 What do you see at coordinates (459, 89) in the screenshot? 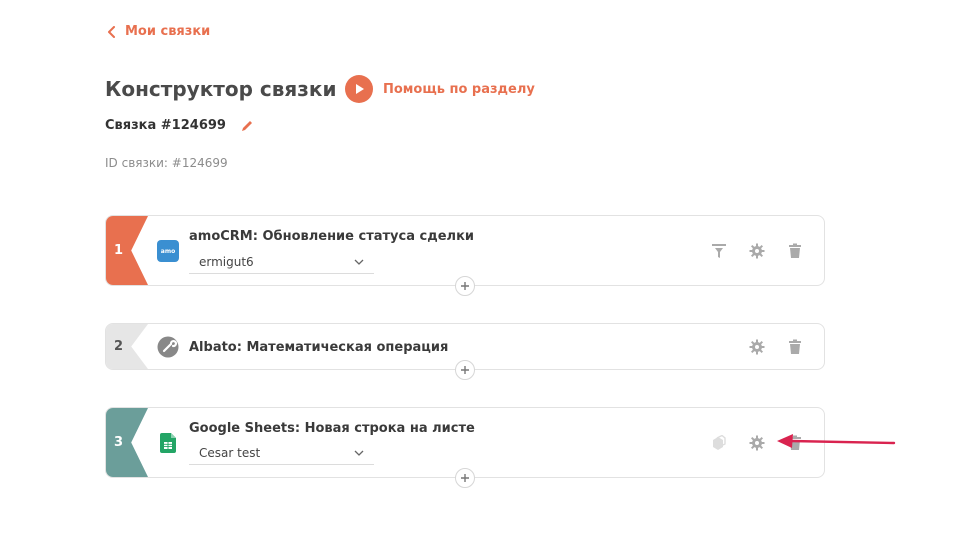
I see `help-label: Помощь по разделу` at bounding box center [459, 89].